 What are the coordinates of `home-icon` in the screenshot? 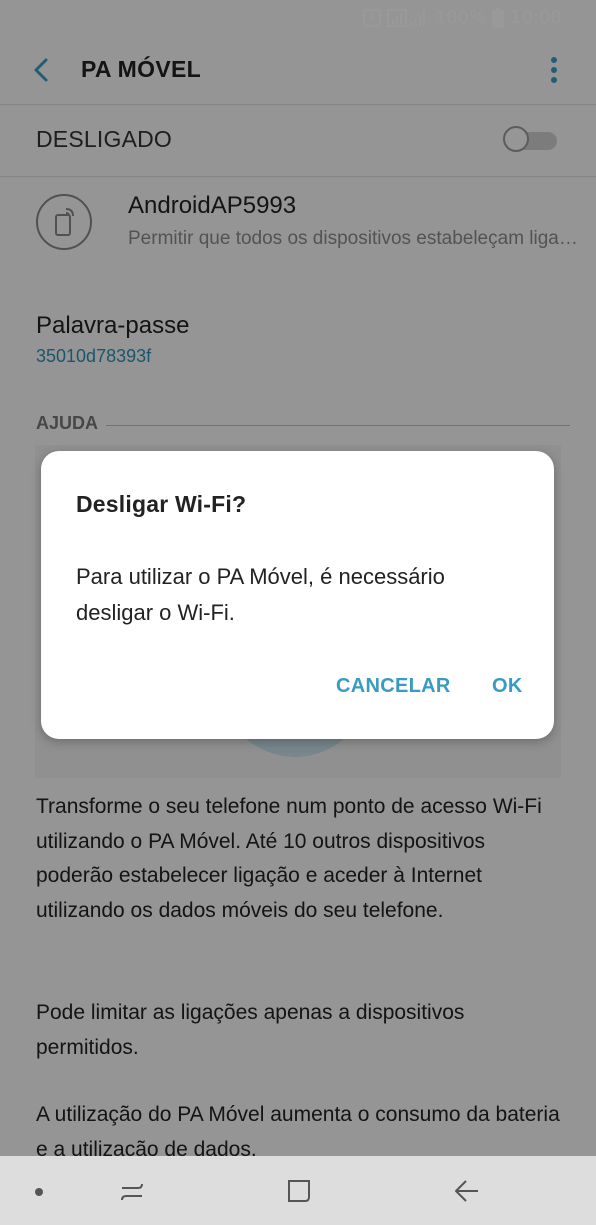 It's located at (299, 1191).